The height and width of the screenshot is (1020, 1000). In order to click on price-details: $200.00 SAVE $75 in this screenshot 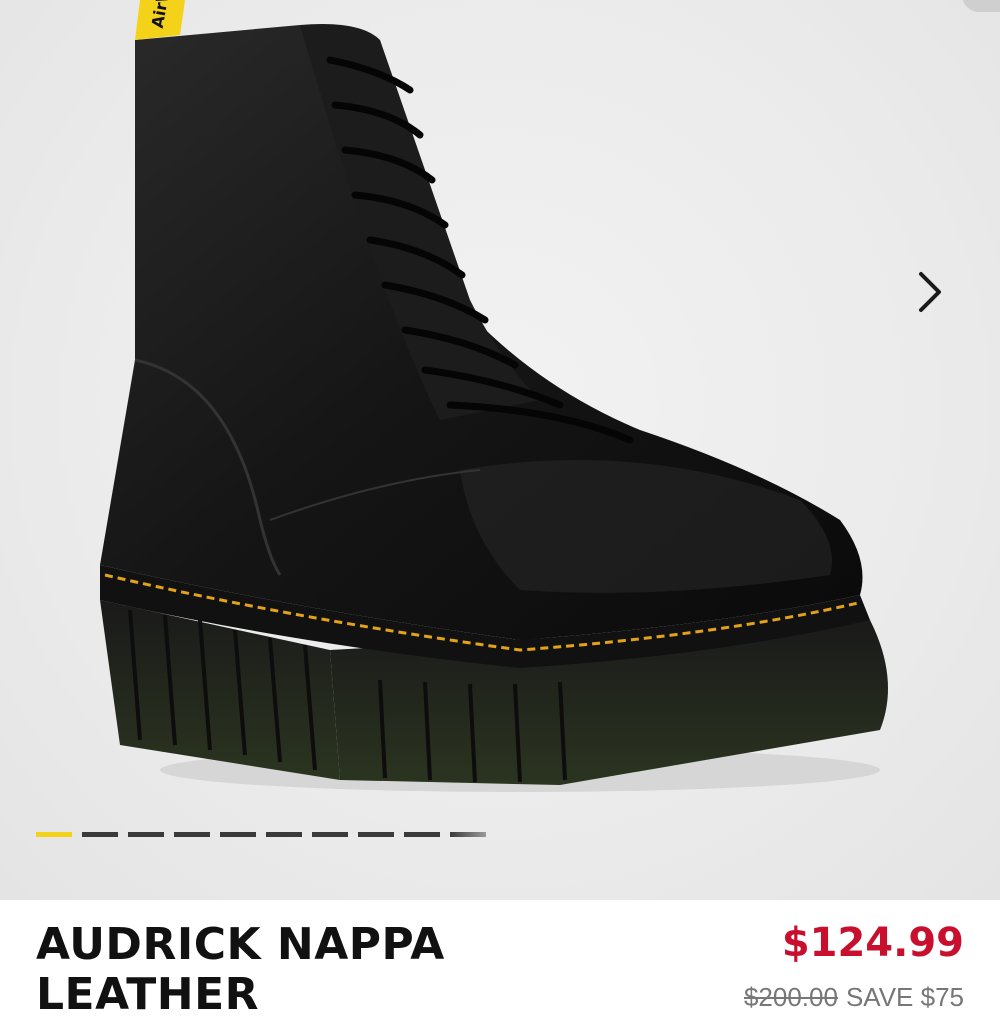, I will do `click(854, 997)`.